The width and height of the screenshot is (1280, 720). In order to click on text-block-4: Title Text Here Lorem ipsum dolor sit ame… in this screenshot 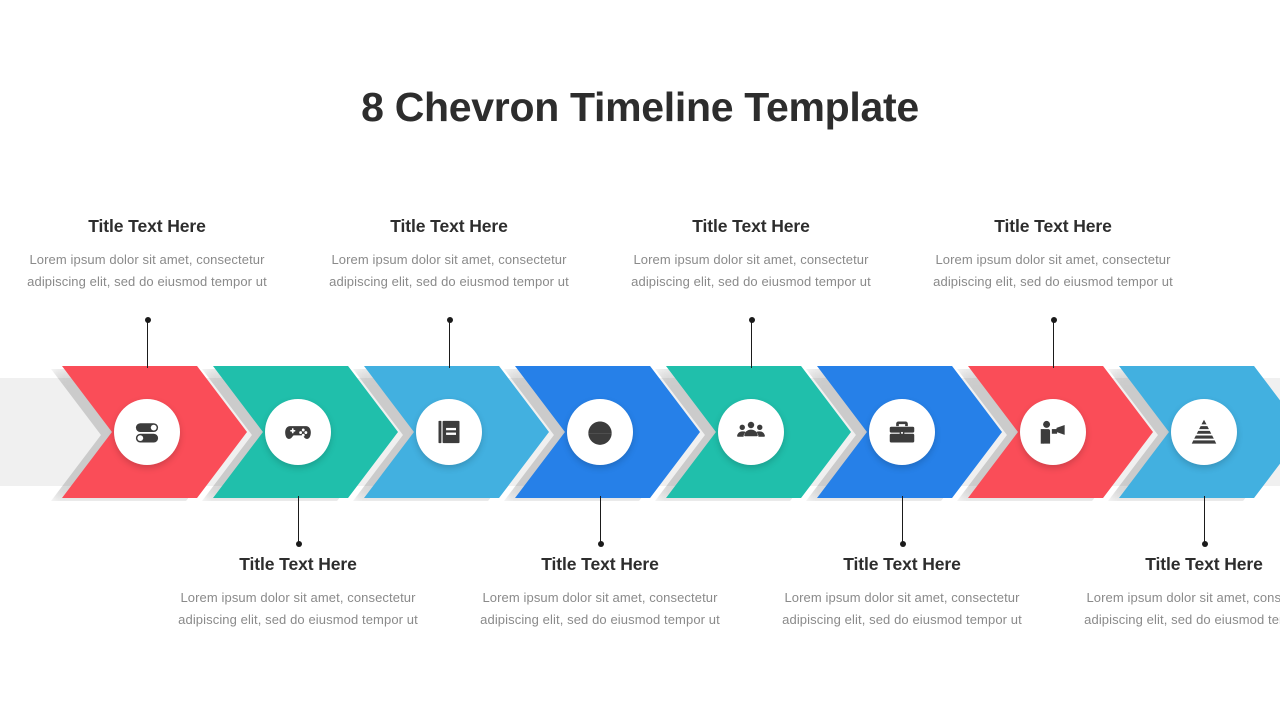, I will do `click(600, 592)`.